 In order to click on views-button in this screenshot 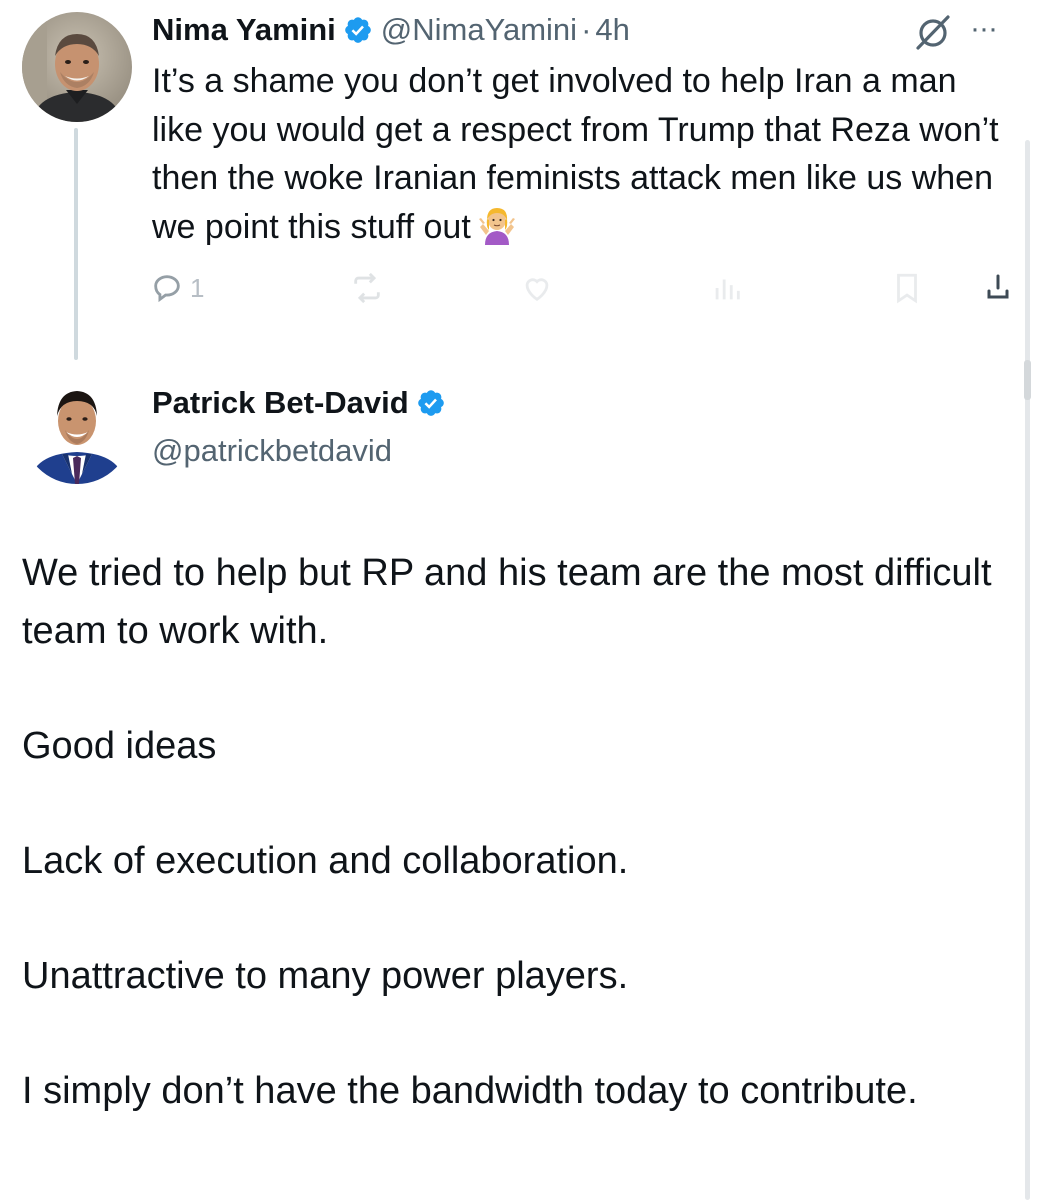, I will do `click(727, 288)`.